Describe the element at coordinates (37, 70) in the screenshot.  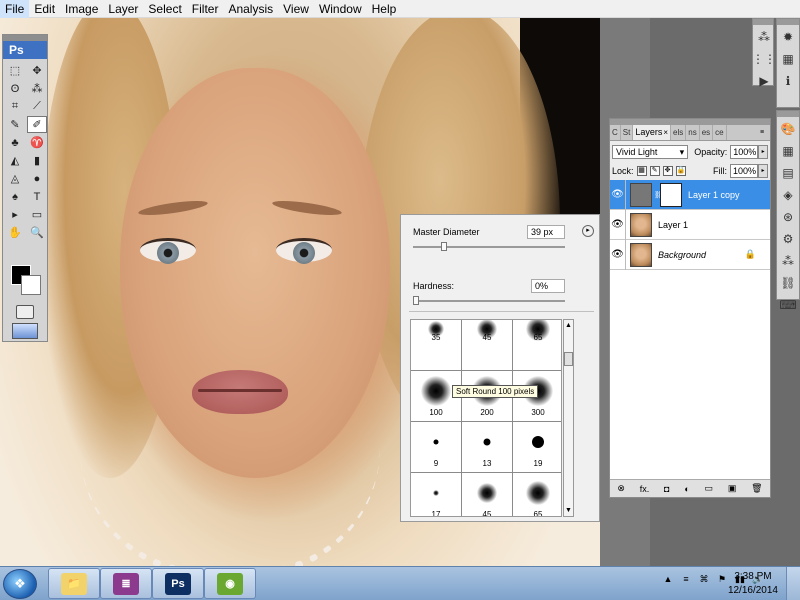
I see `move-tool-icon: ✥` at that location.